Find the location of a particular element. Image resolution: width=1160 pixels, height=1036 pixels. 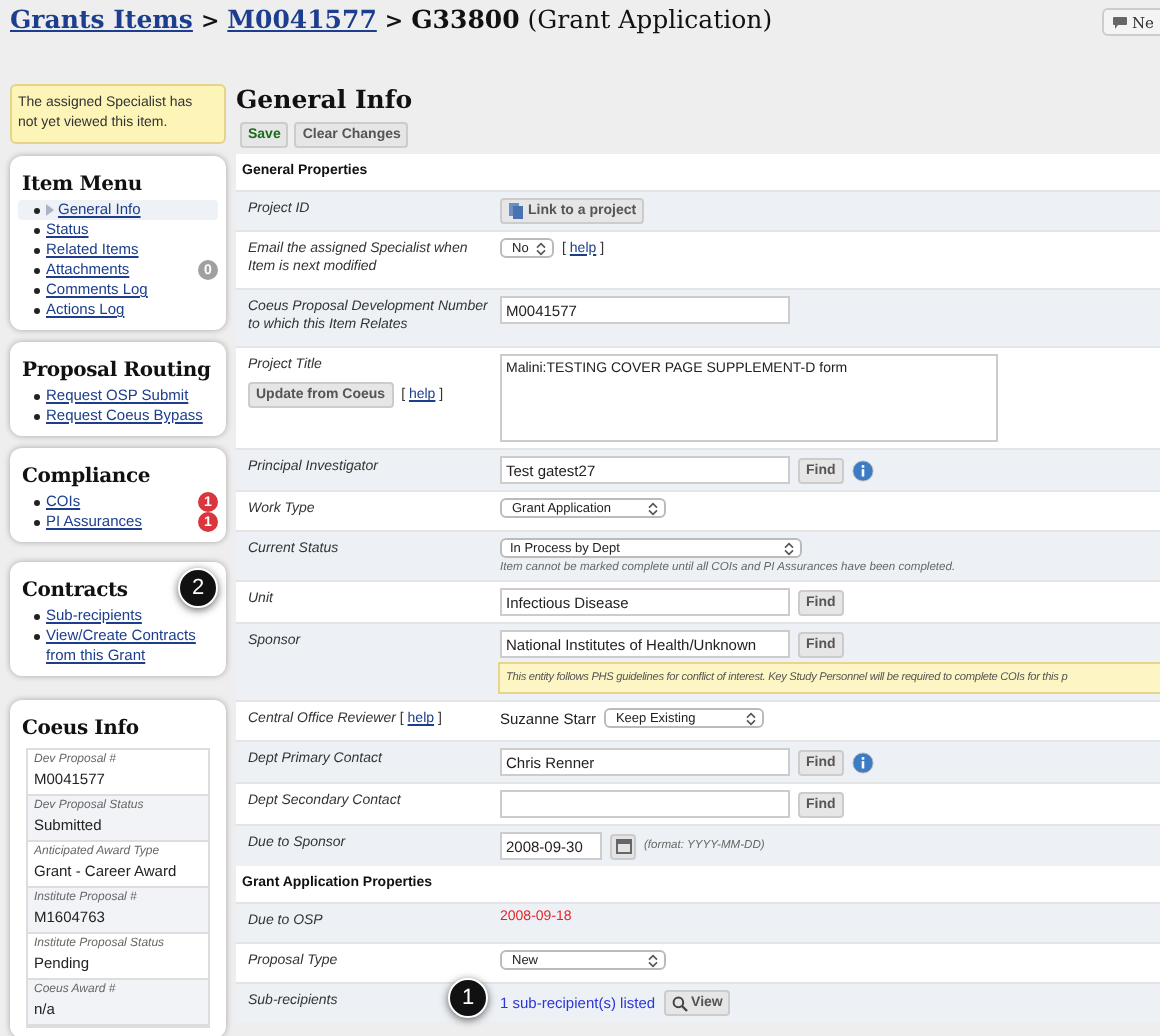

triangle-icon is located at coordinates (50, 210).